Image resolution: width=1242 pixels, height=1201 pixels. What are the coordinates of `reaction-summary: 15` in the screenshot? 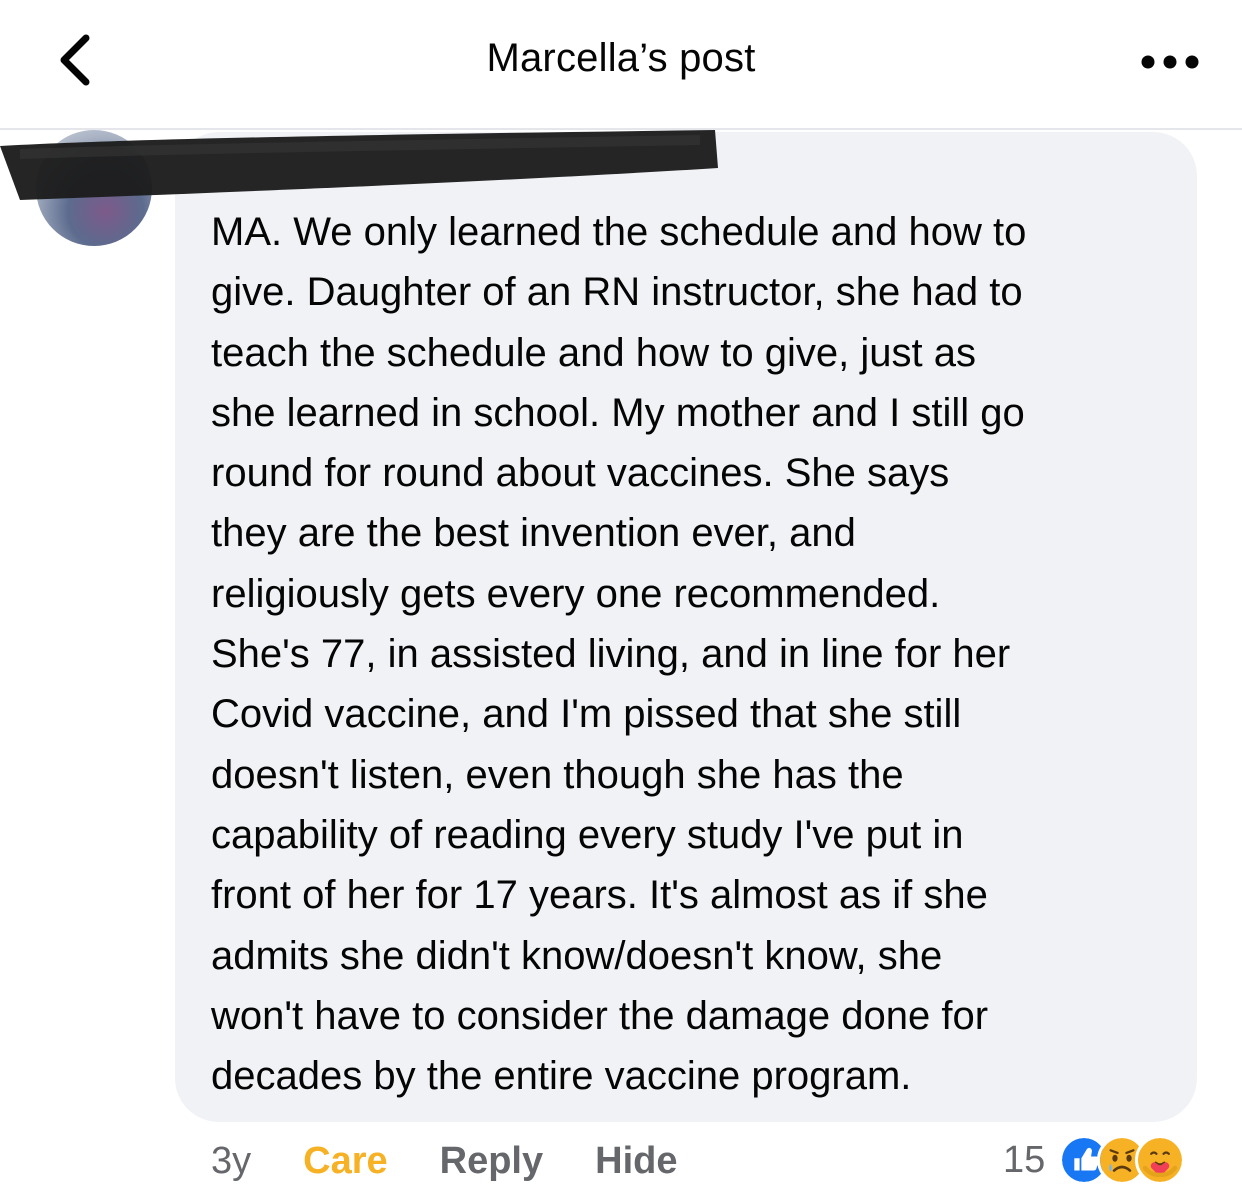 It's located at (1094, 1160).